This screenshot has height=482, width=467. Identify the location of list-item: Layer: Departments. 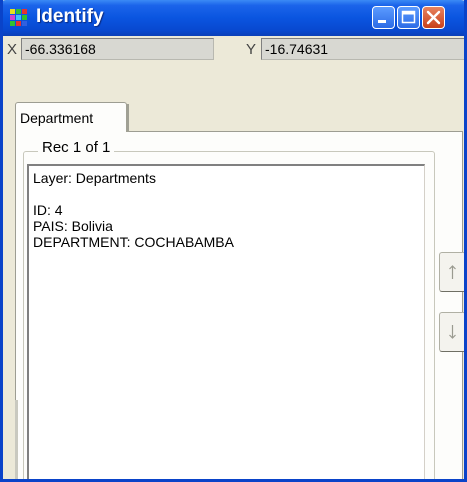
(94, 178).